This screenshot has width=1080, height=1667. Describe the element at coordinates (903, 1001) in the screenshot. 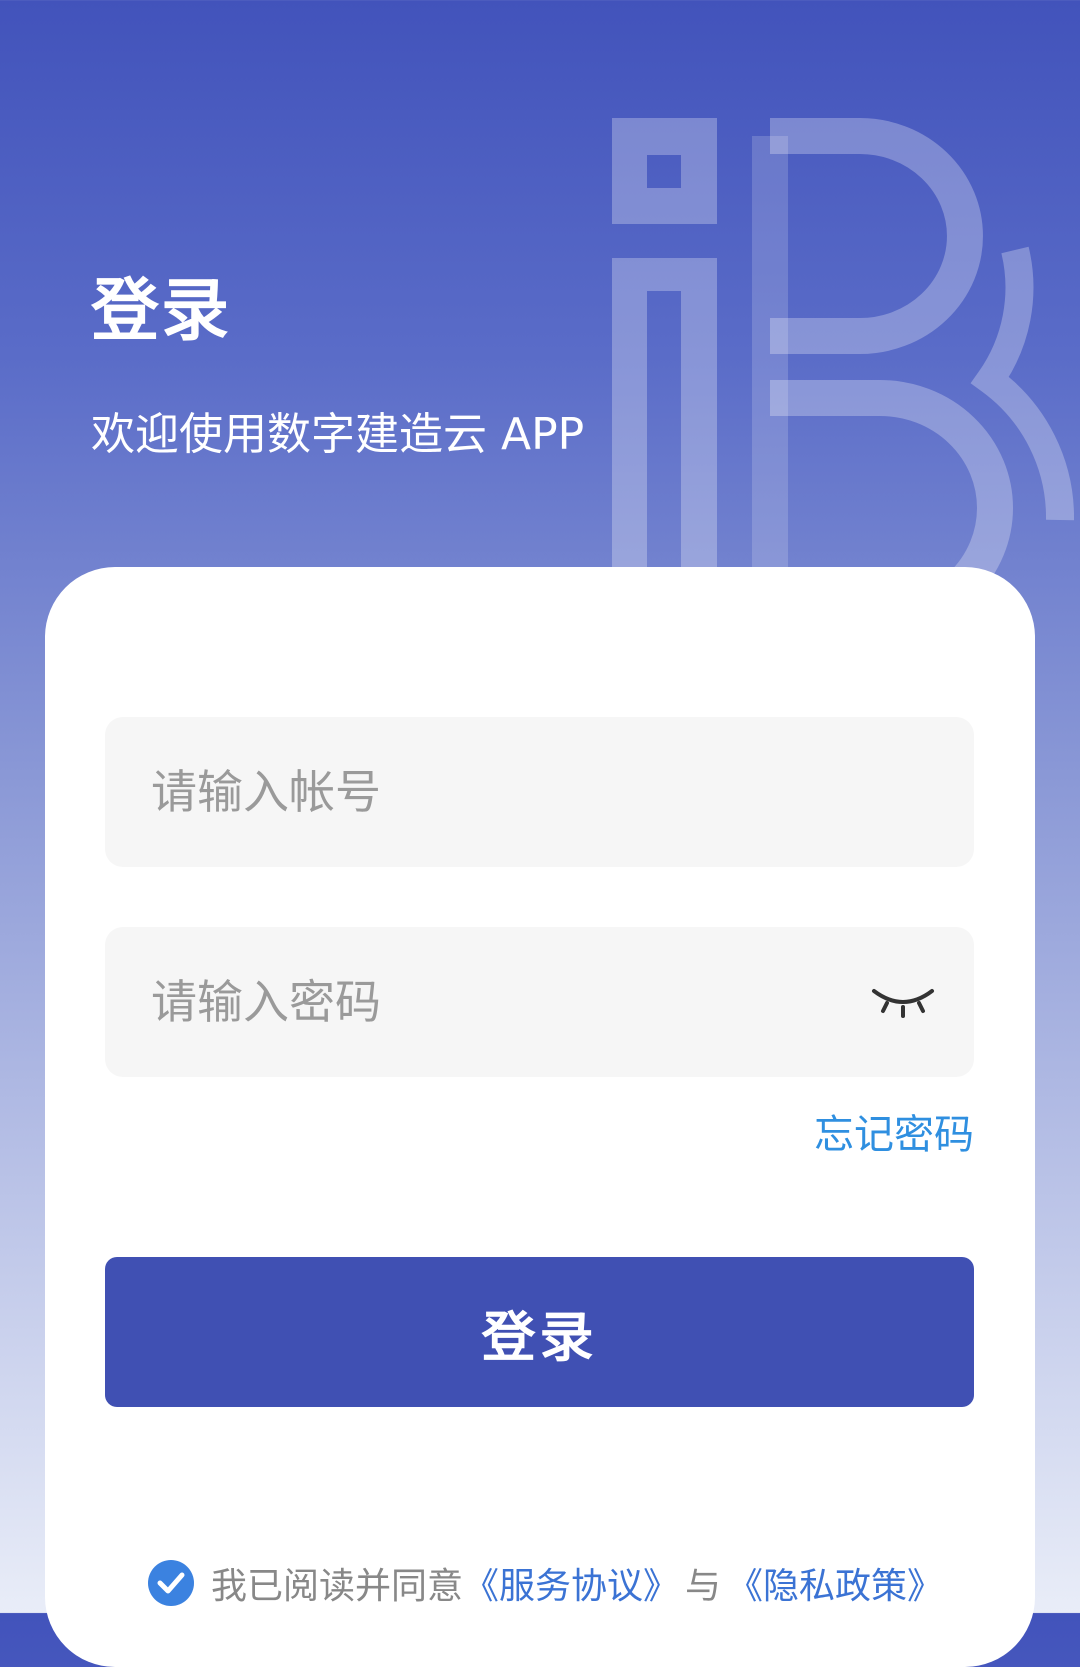

I see `eye-closed-icon` at that location.